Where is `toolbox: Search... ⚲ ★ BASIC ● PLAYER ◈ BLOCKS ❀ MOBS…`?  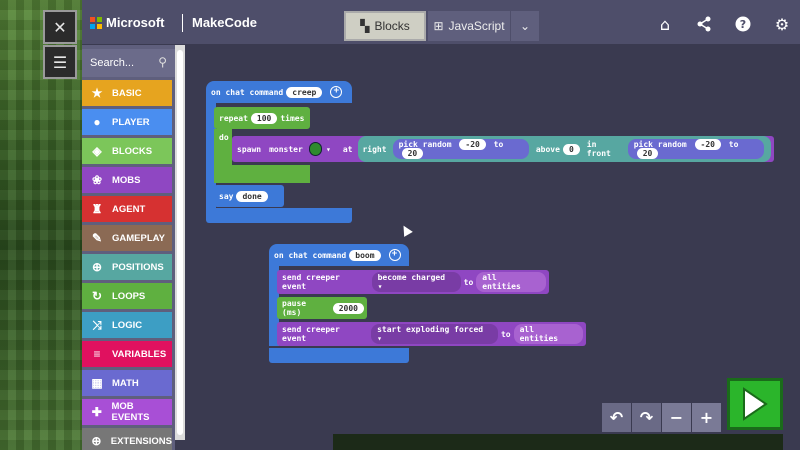
toolbox: Search... ⚲ ★ BASIC ● PLAYER ◈ BLOCKS ❀ MOBS… is located at coordinates (128, 247).